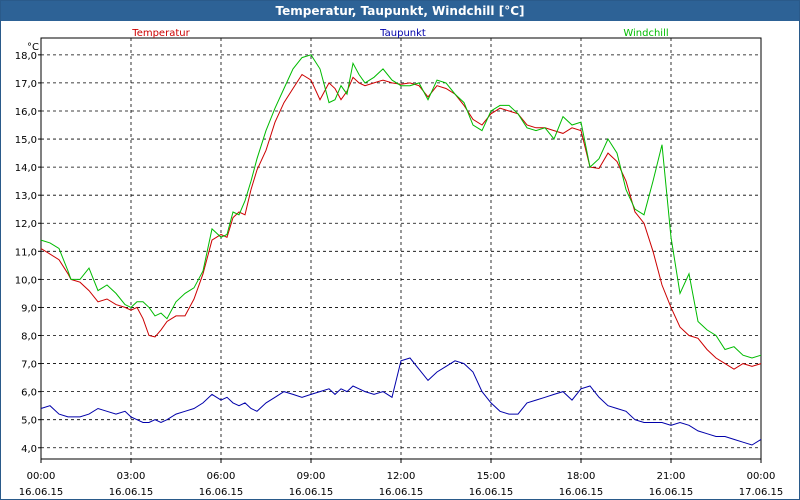  What do you see at coordinates (671, 476) in the screenshot?
I see `x-tick-time-label: 21:00` at bounding box center [671, 476].